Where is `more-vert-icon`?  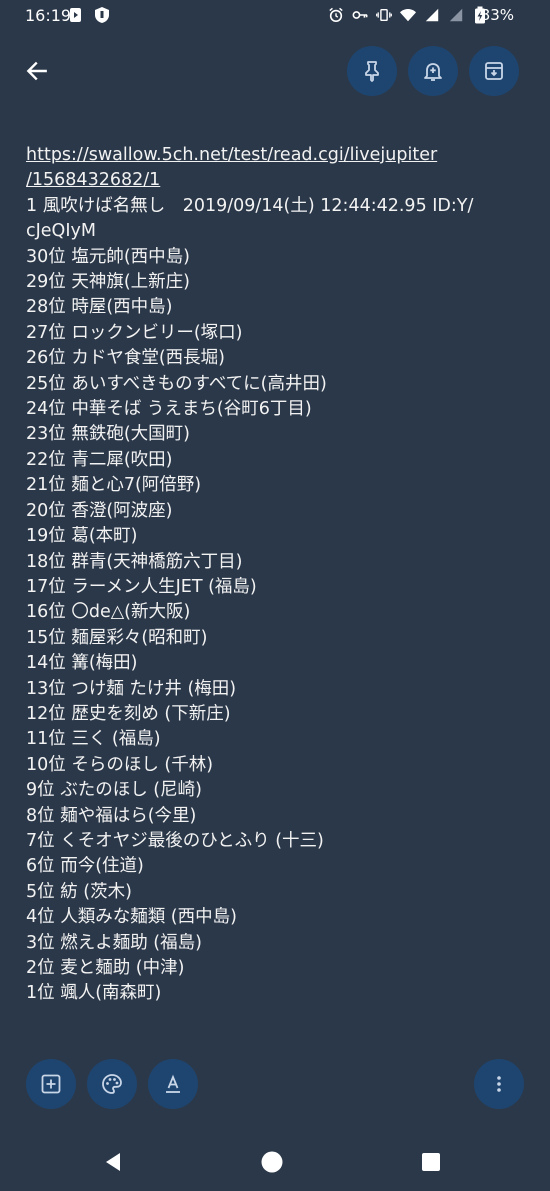 more-vert-icon is located at coordinates (499, 1084).